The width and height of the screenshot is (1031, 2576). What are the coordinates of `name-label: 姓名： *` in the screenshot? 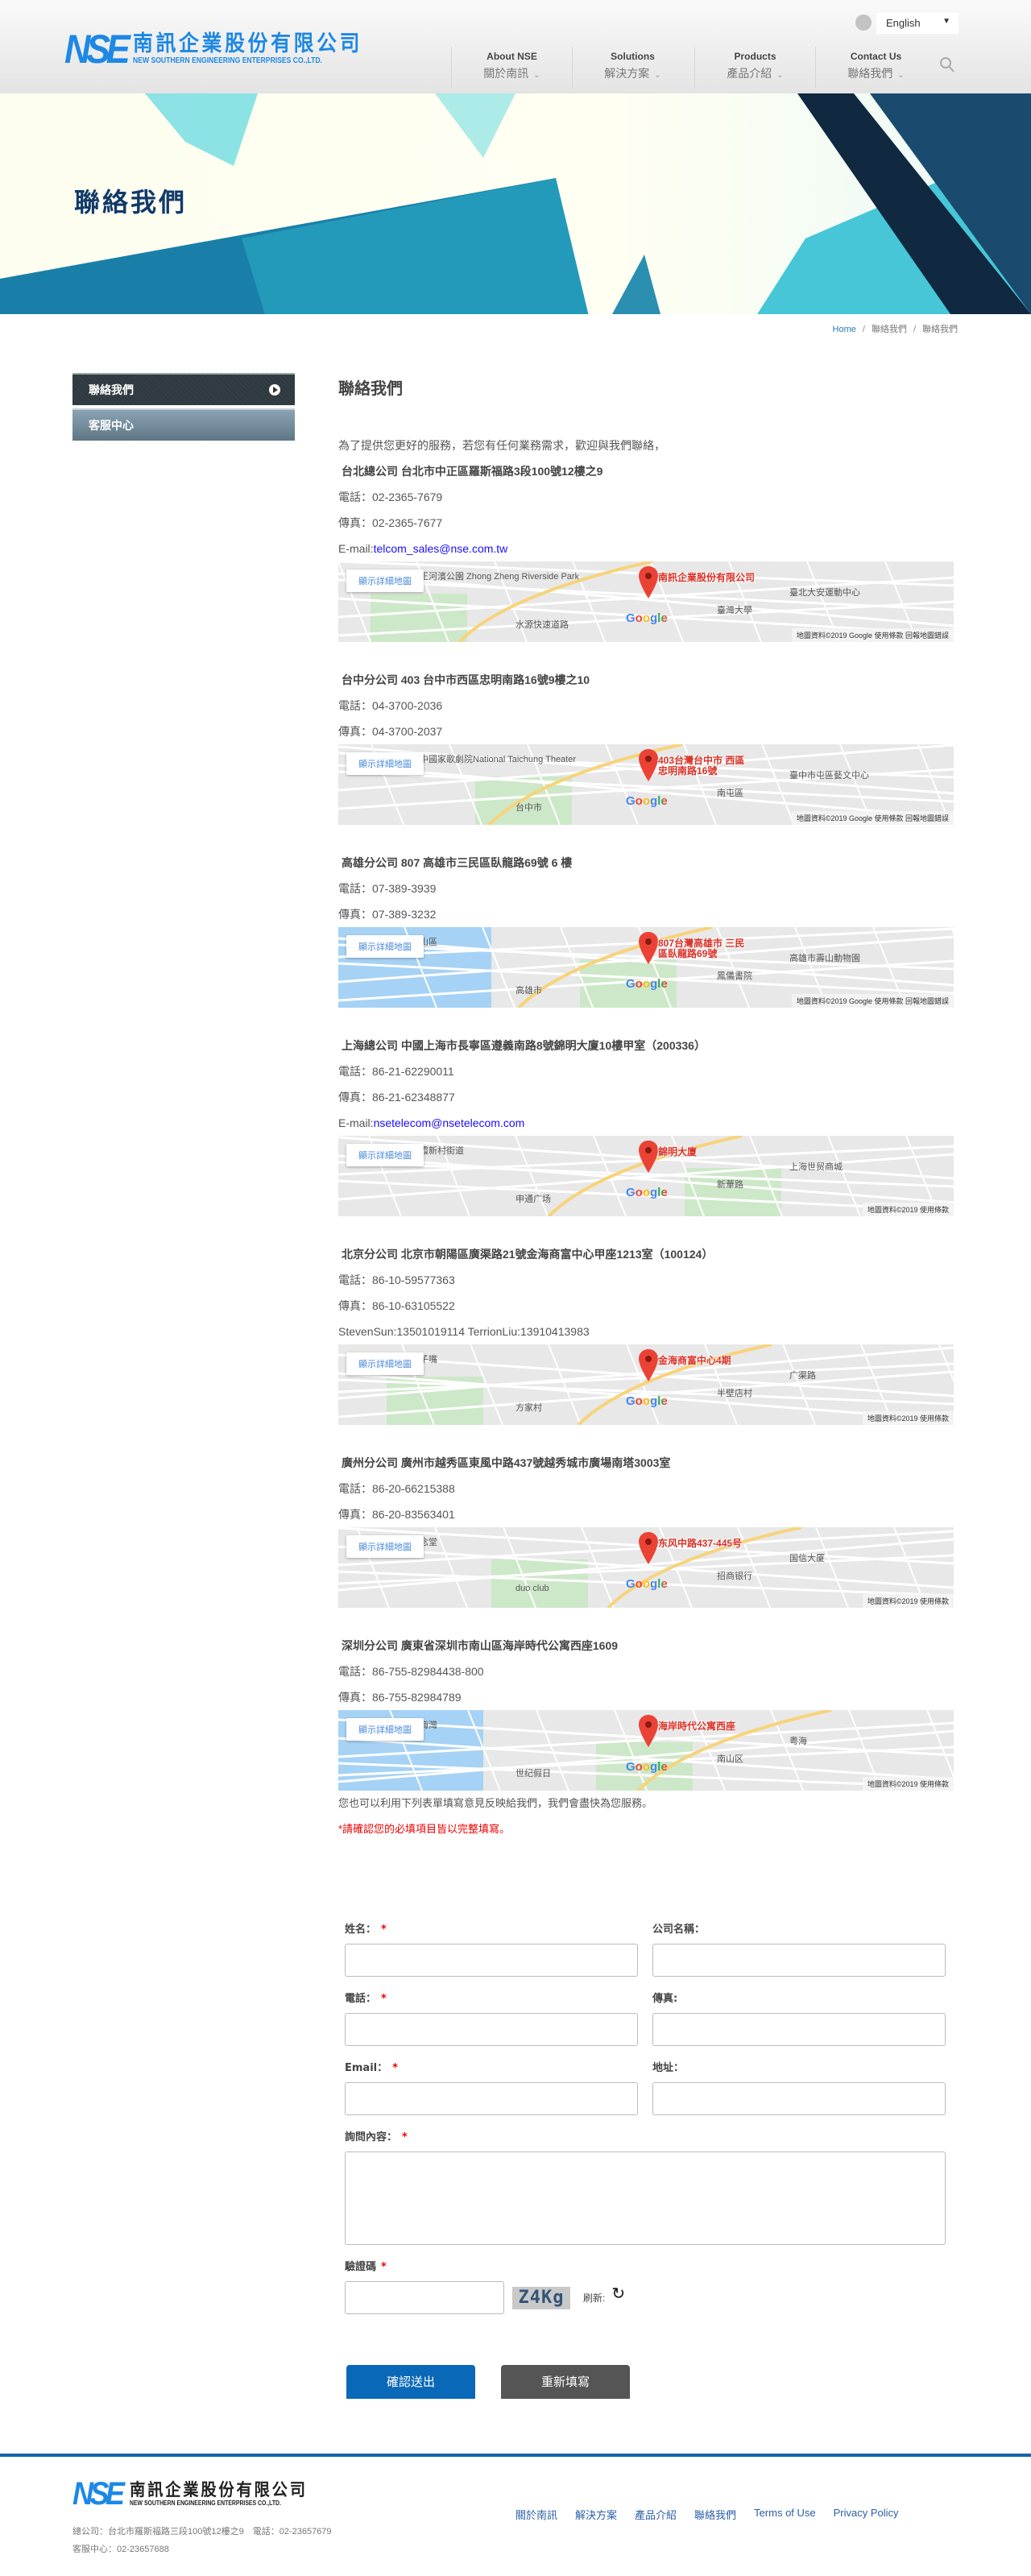 It's located at (491, 1930).